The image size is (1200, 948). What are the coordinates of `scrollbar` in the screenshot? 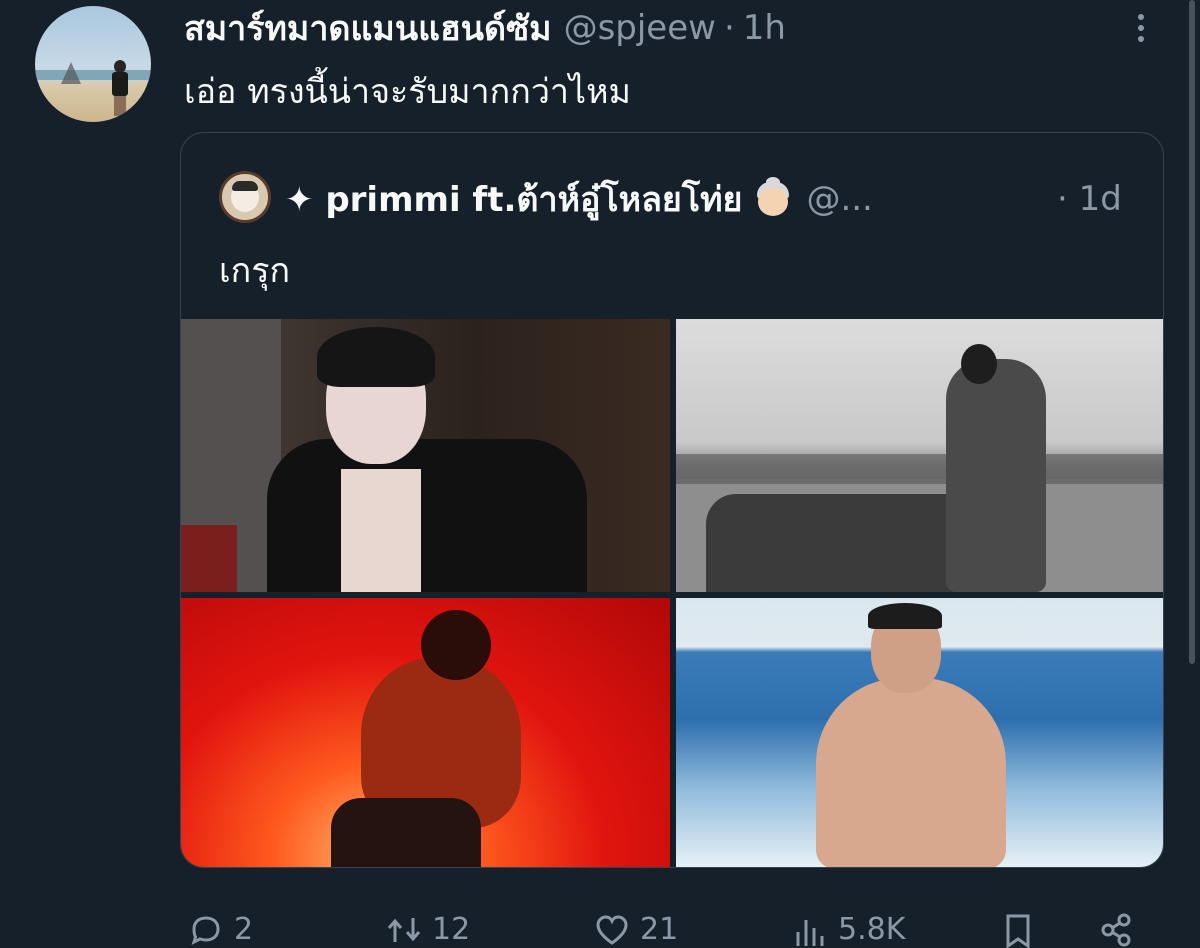 It's located at (1192, 332).